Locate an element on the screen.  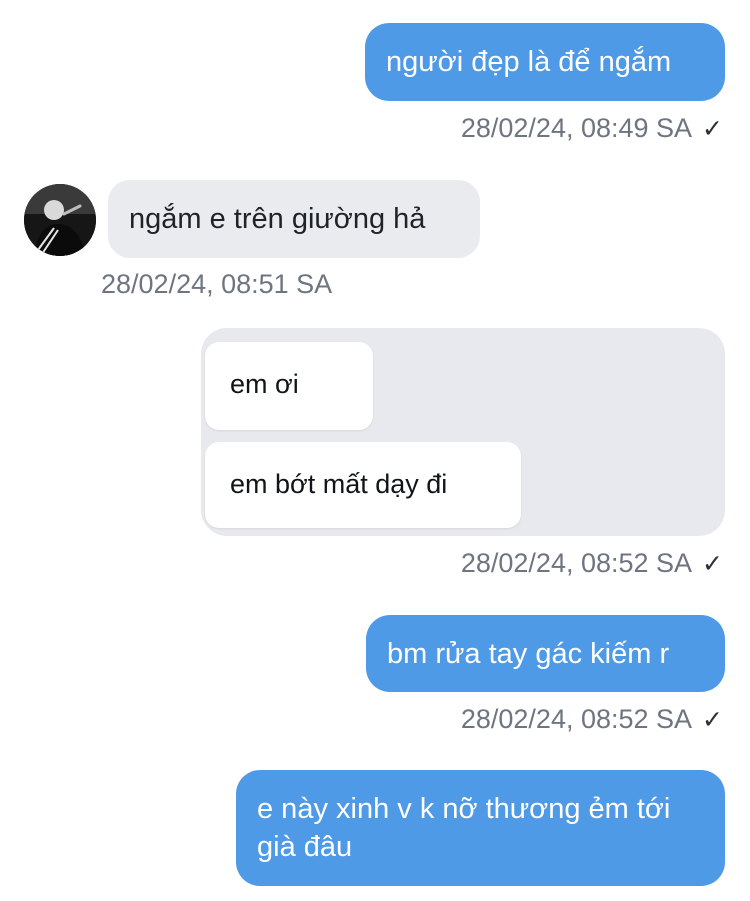
message-timestamp: 28/02/24, 08:51 SA is located at coordinates (217, 284).